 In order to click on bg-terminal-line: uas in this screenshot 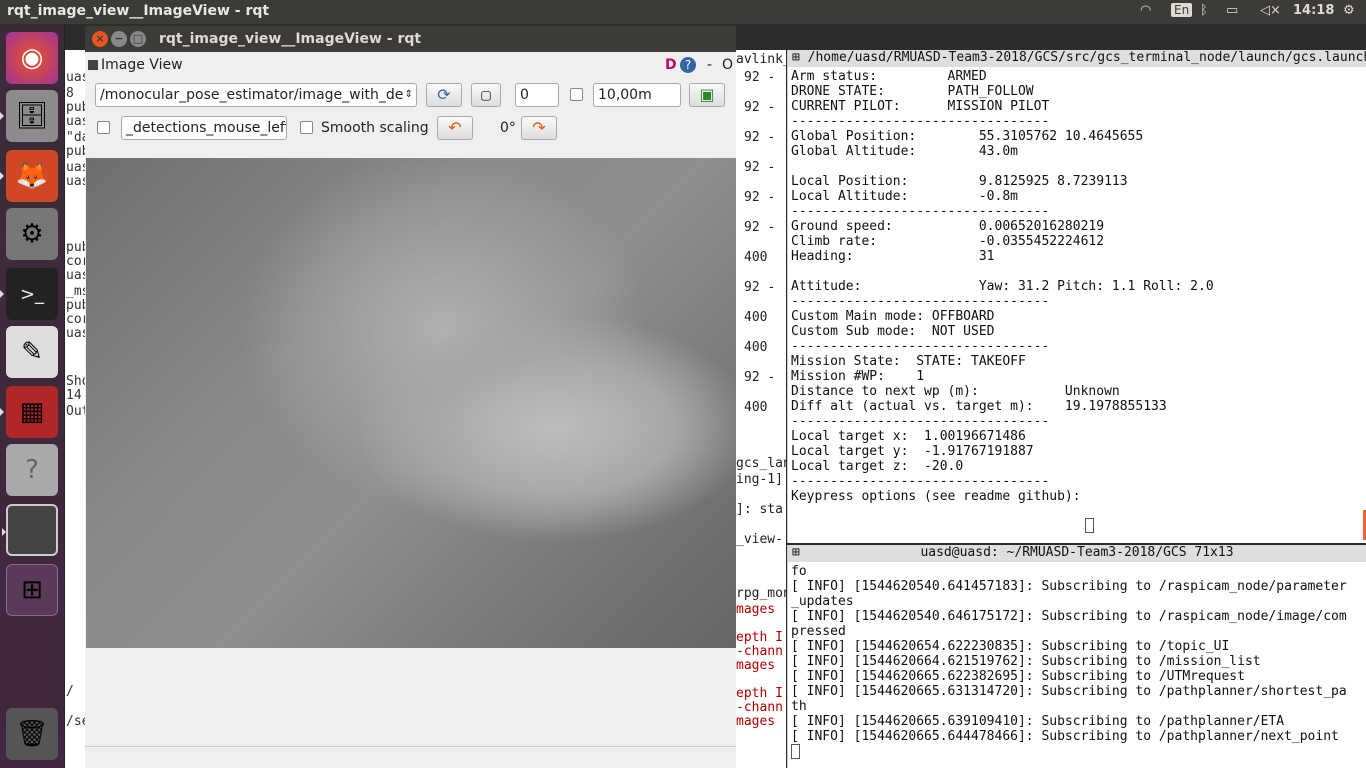, I will do `click(76, 333)`.